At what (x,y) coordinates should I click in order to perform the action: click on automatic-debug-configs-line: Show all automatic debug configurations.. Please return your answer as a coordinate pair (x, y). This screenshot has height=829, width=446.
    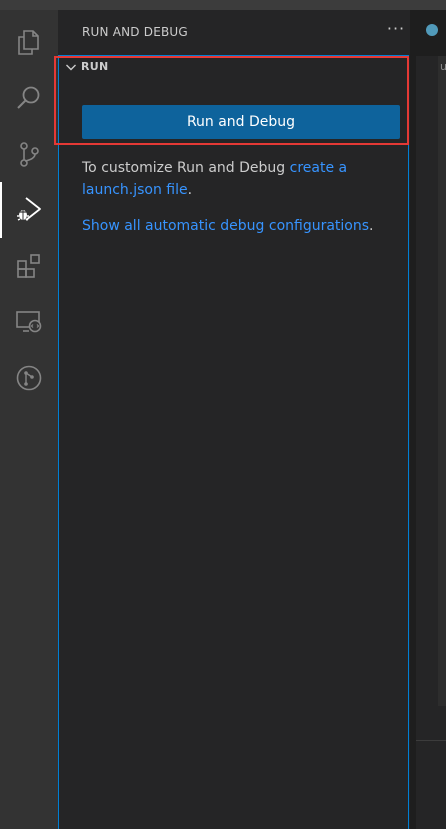
    Looking at the image, I should click on (241, 226).